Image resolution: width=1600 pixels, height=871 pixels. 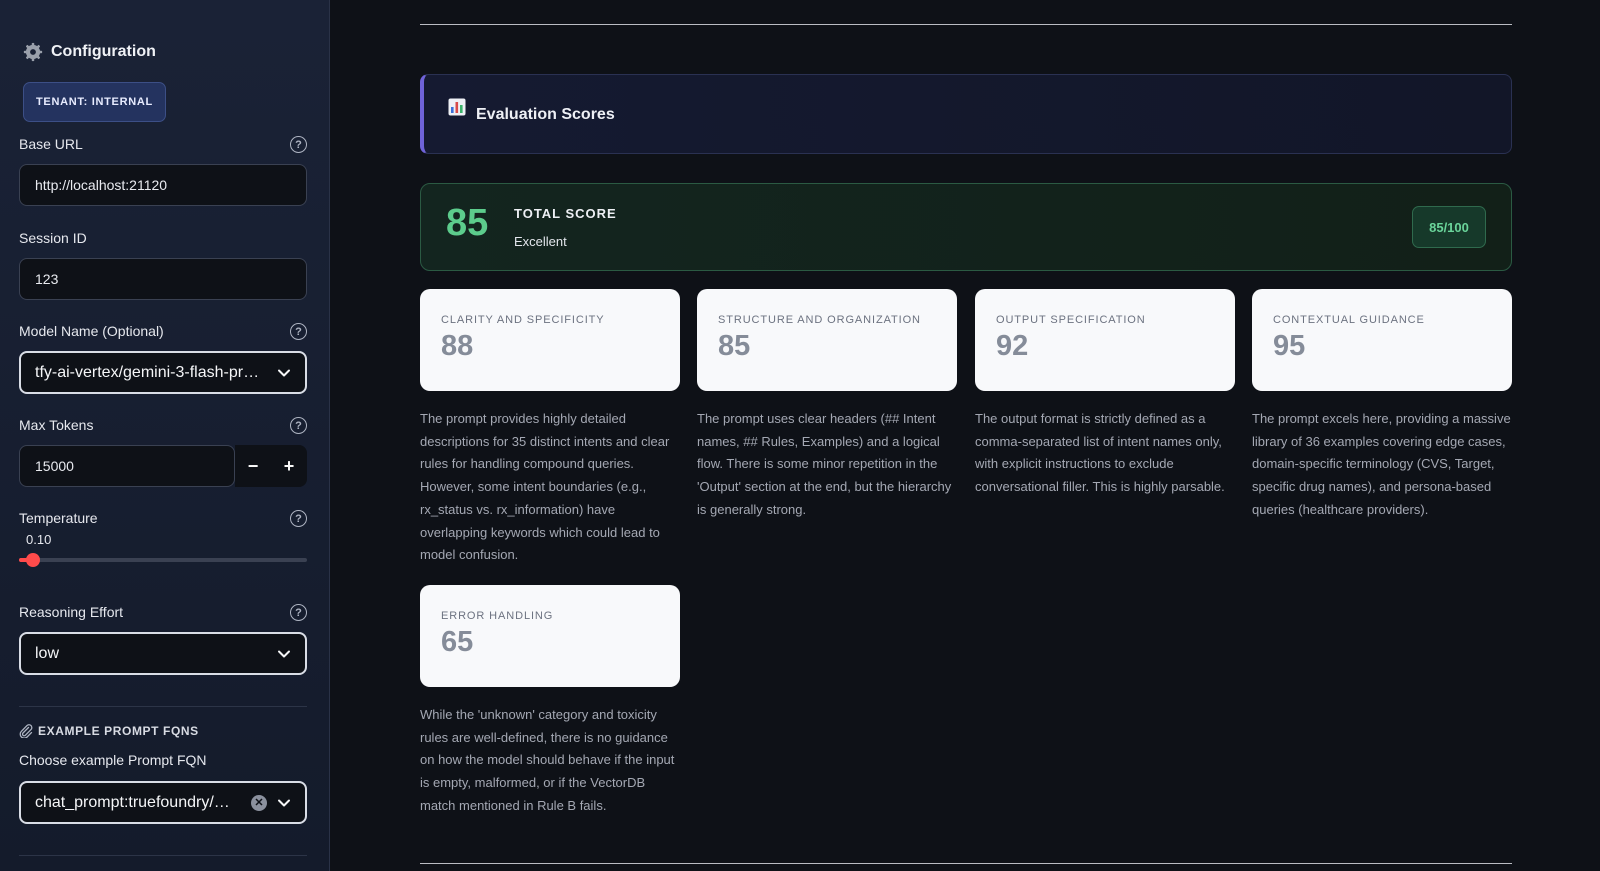 I want to click on bottom-divider, so click(x=966, y=863).